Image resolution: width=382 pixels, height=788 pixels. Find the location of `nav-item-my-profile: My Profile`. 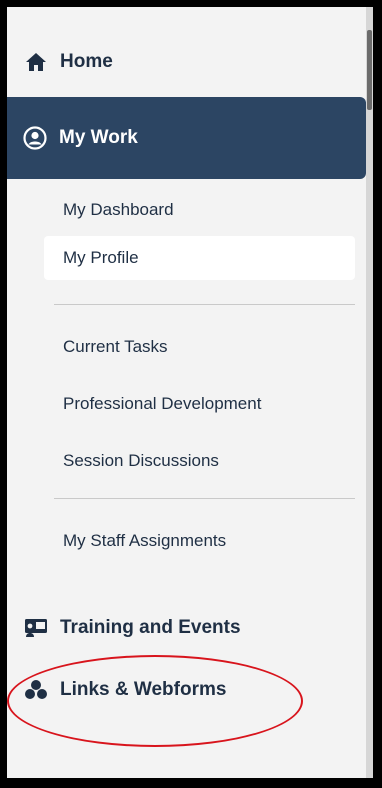

nav-item-my-profile: My Profile is located at coordinates (199, 258).